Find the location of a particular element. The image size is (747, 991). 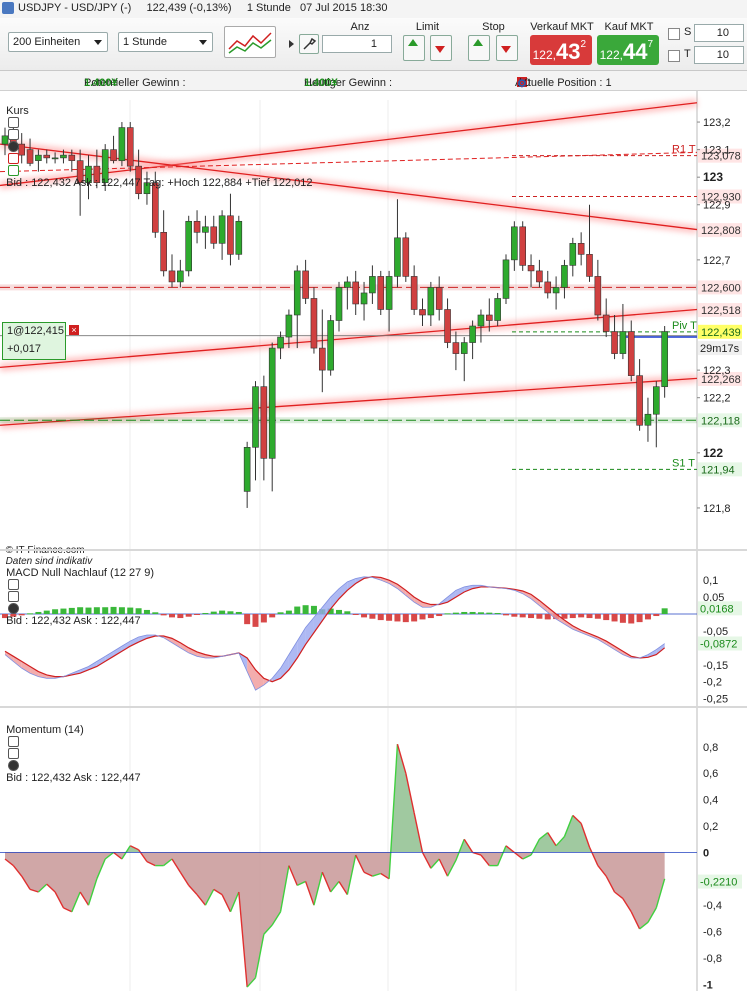

gear-icon: ⚙ is located at coordinates (522, 83).